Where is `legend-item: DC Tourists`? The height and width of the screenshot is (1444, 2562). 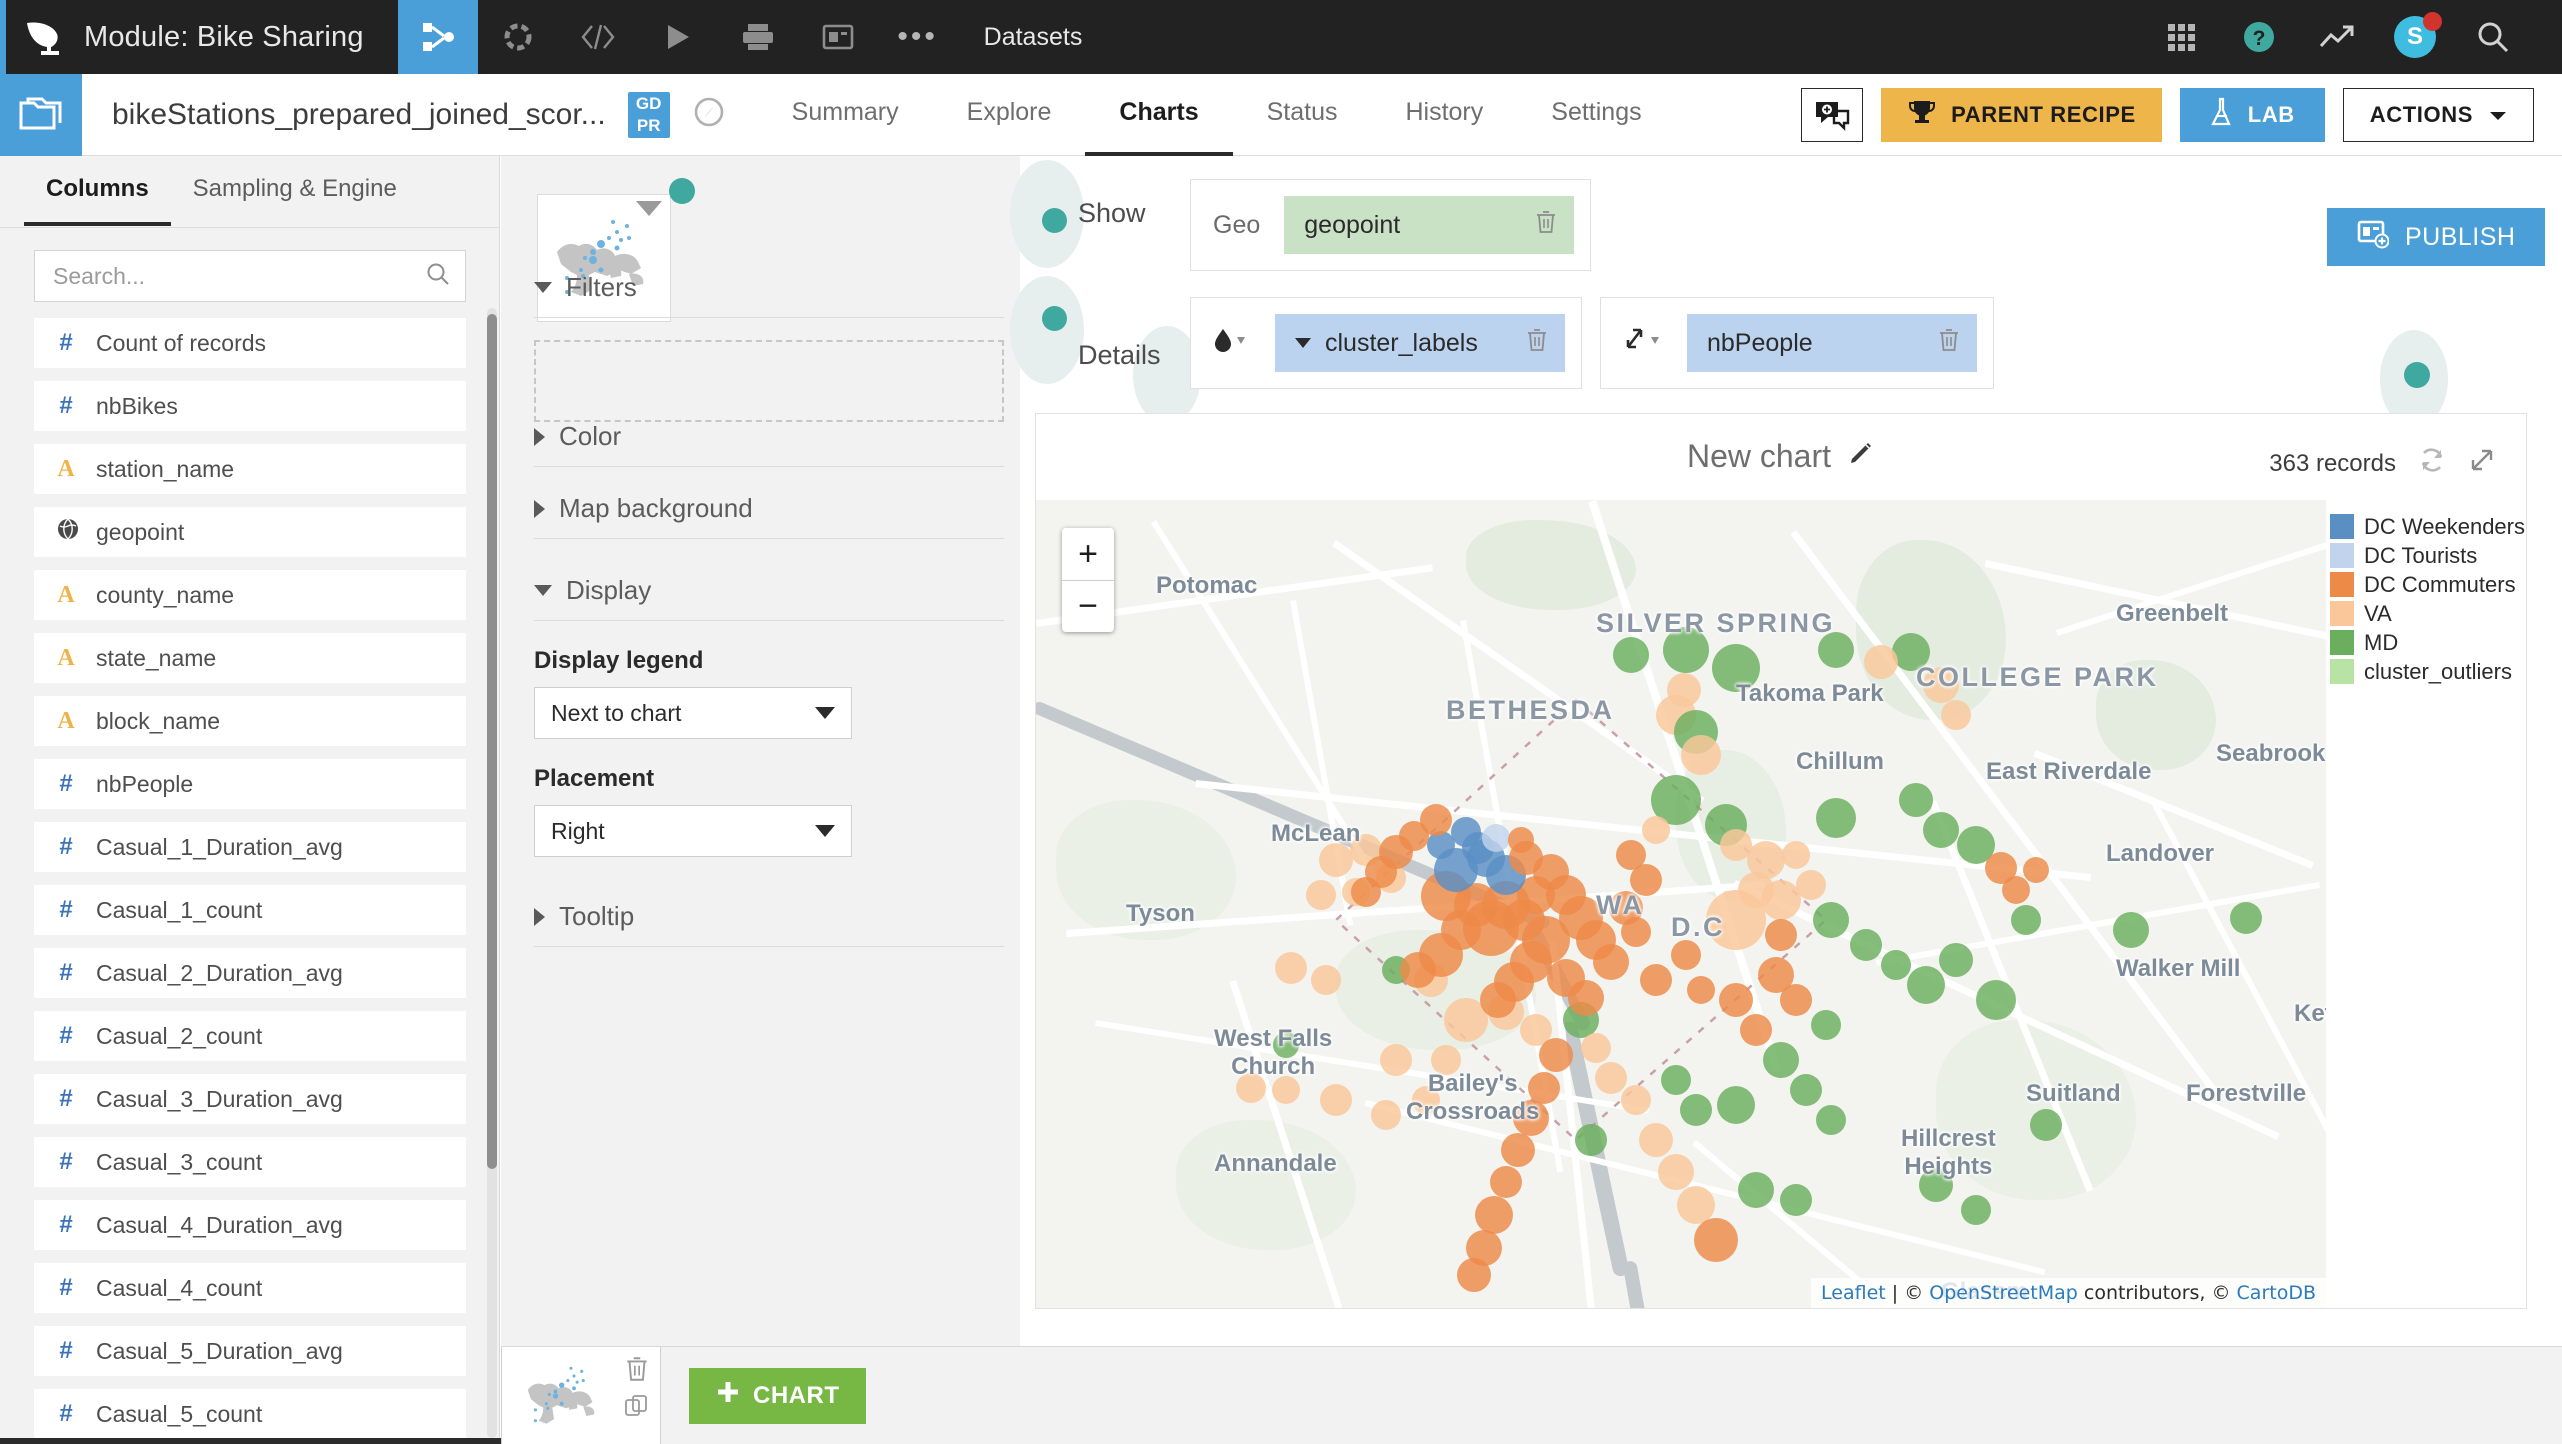
legend-item: DC Tourists is located at coordinates (2428, 555).